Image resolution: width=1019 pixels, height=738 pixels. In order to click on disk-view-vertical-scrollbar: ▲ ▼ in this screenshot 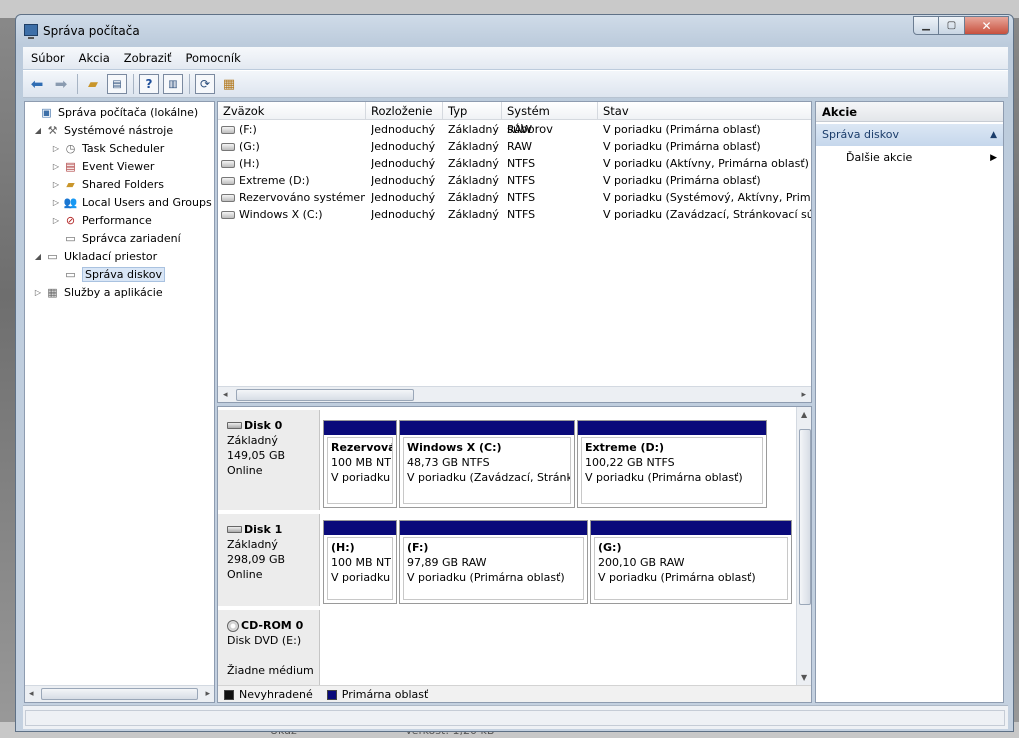, I will do `click(803, 546)`.